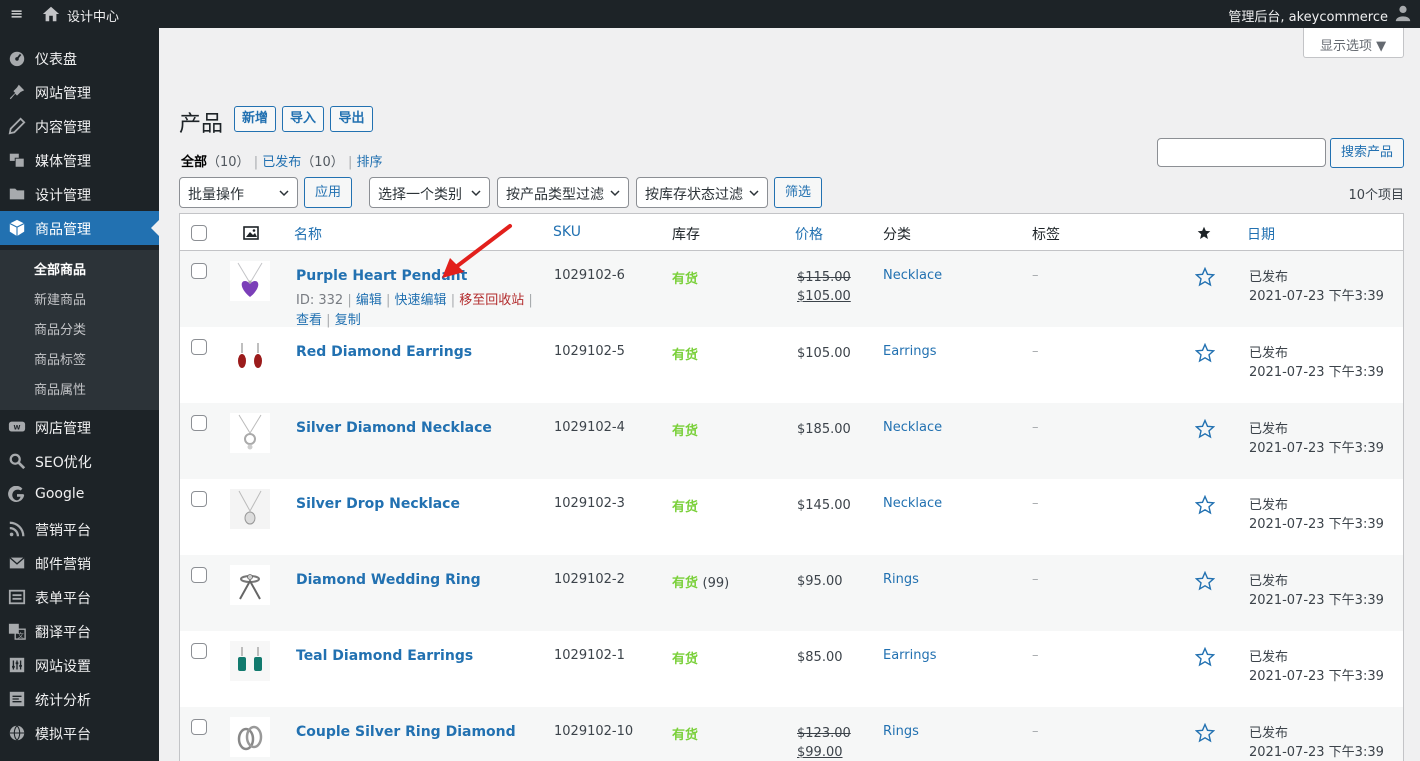  What do you see at coordinates (79, 461) in the screenshot?
I see `sidebar-item-seo: SEO优化` at bounding box center [79, 461].